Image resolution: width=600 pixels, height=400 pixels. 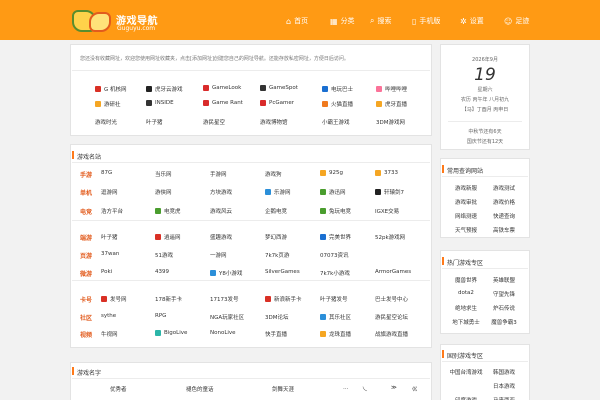 What do you see at coordinates (110, 254) in the screenshot?
I see `site-link: 37wan` at bounding box center [110, 254].